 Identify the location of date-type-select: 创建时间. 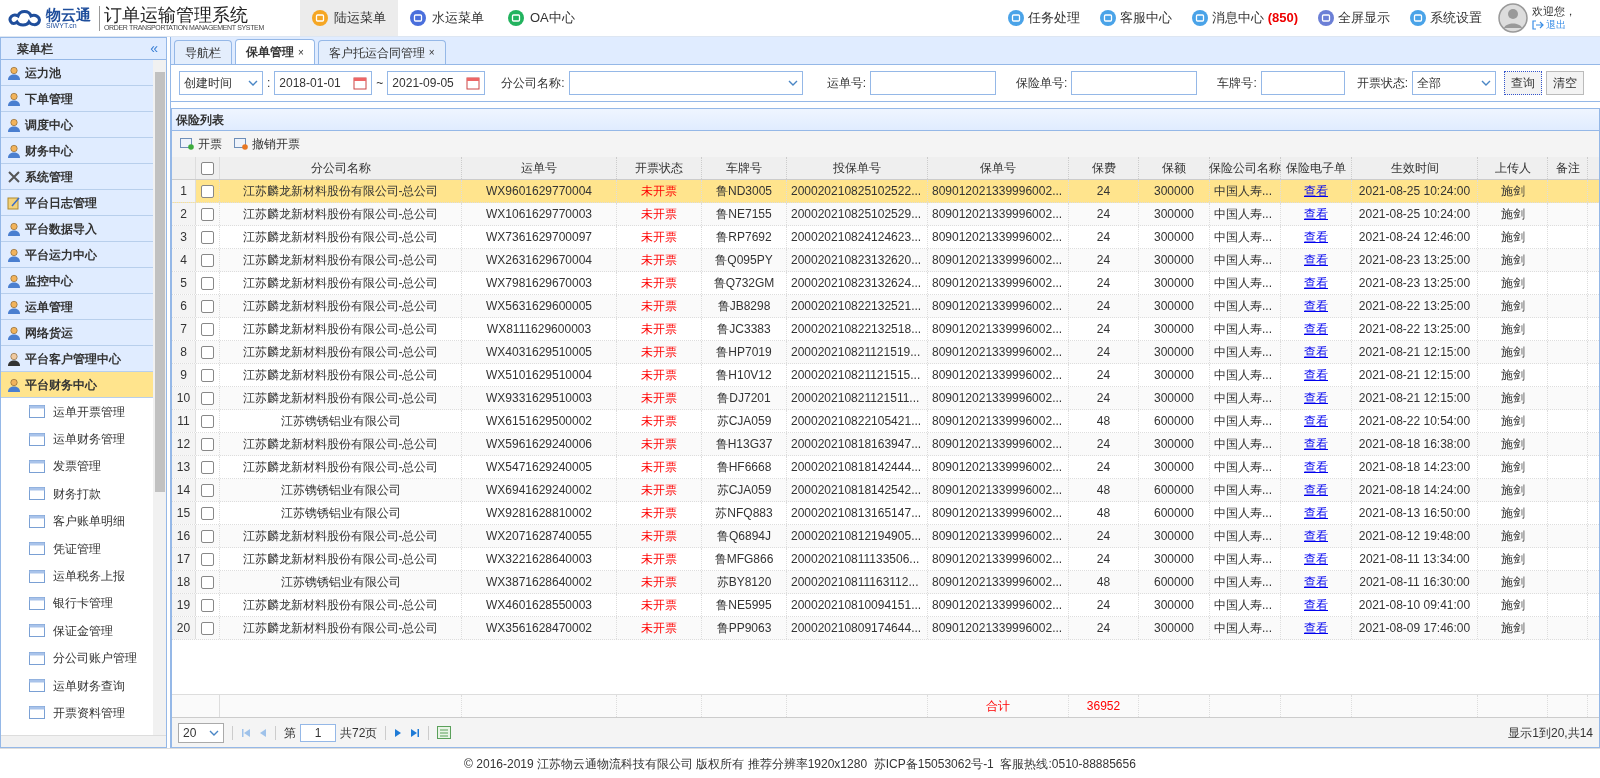
(221, 83).